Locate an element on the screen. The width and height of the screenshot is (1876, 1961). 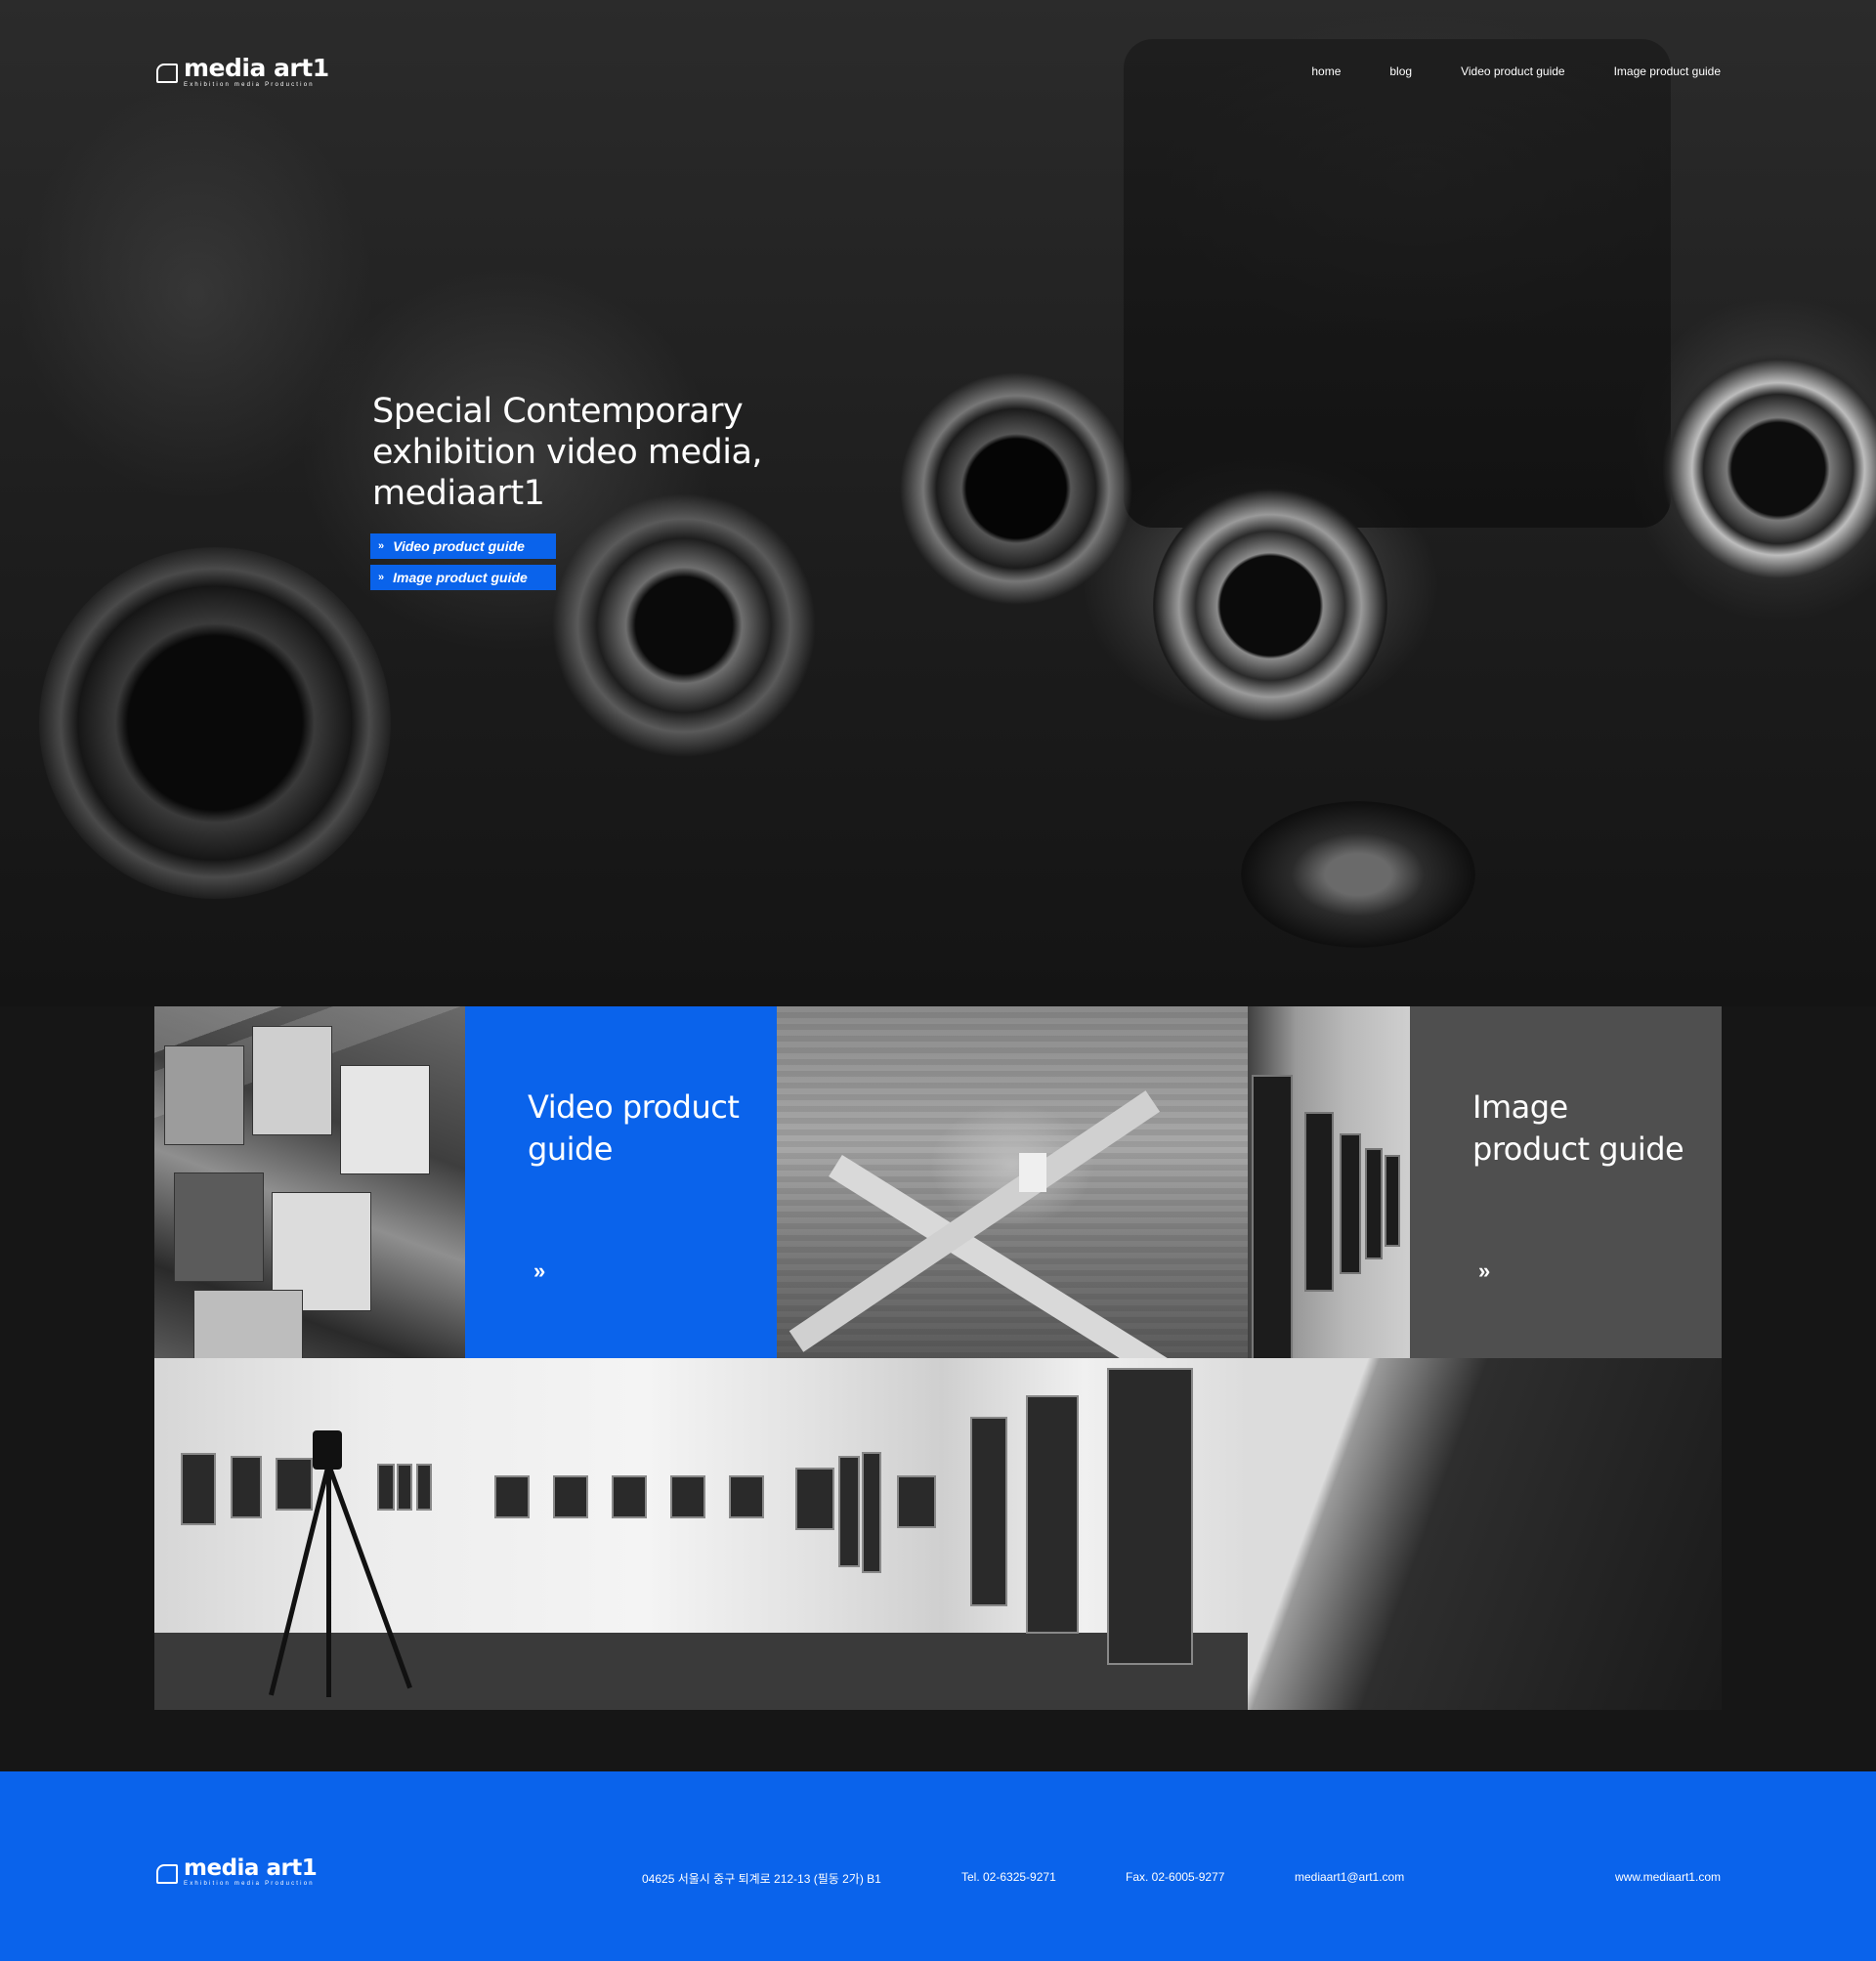
photo-hallway is located at coordinates (1329, 1182).